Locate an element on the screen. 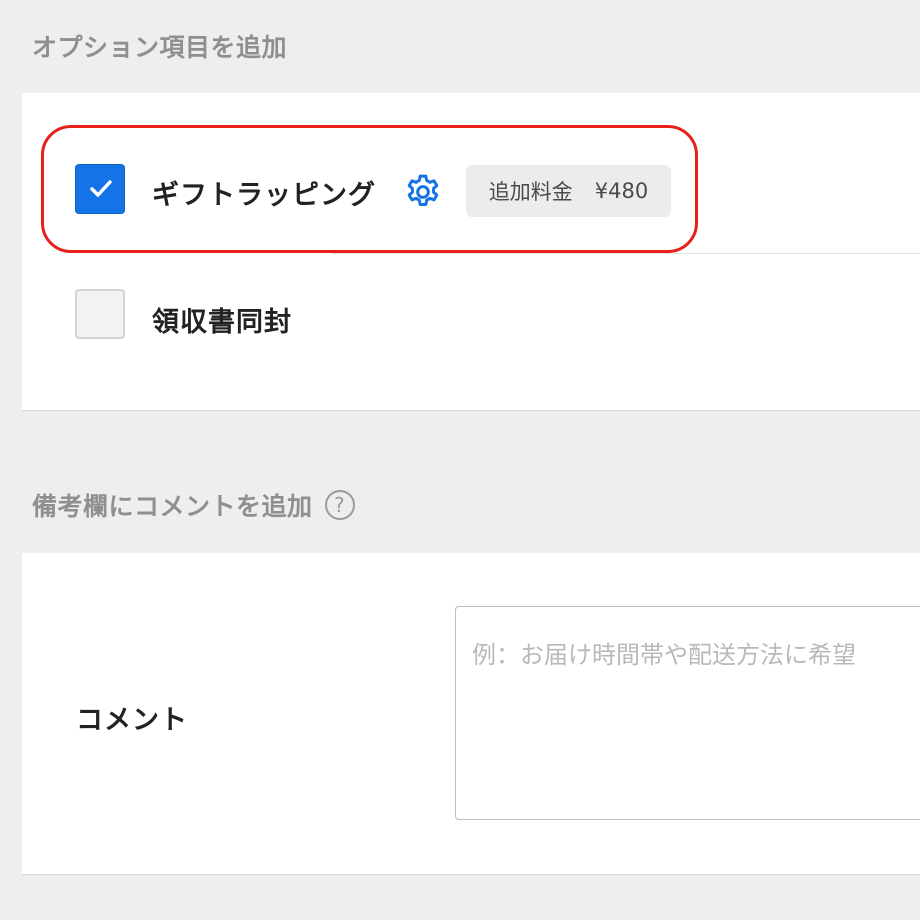 Image resolution: width=920 pixels, height=920 pixels. gear-icon is located at coordinates (423, 192).